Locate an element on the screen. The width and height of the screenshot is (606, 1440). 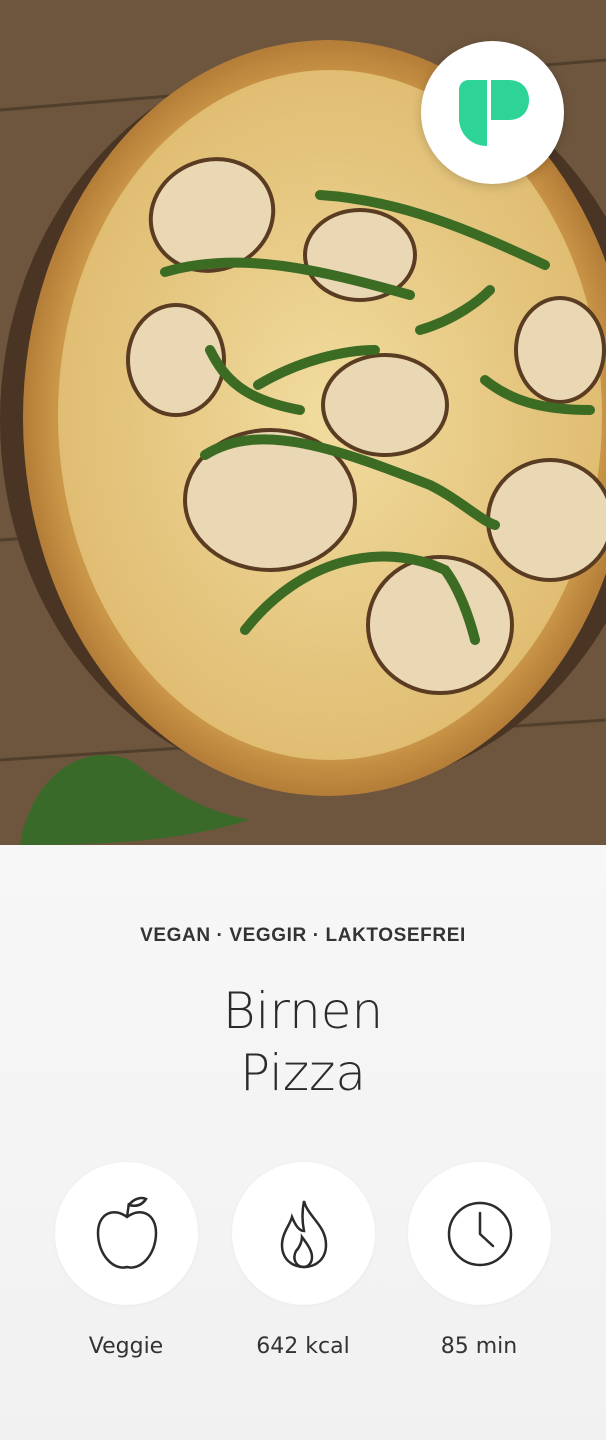
stat-diet is located at coordinates (126, 1233).